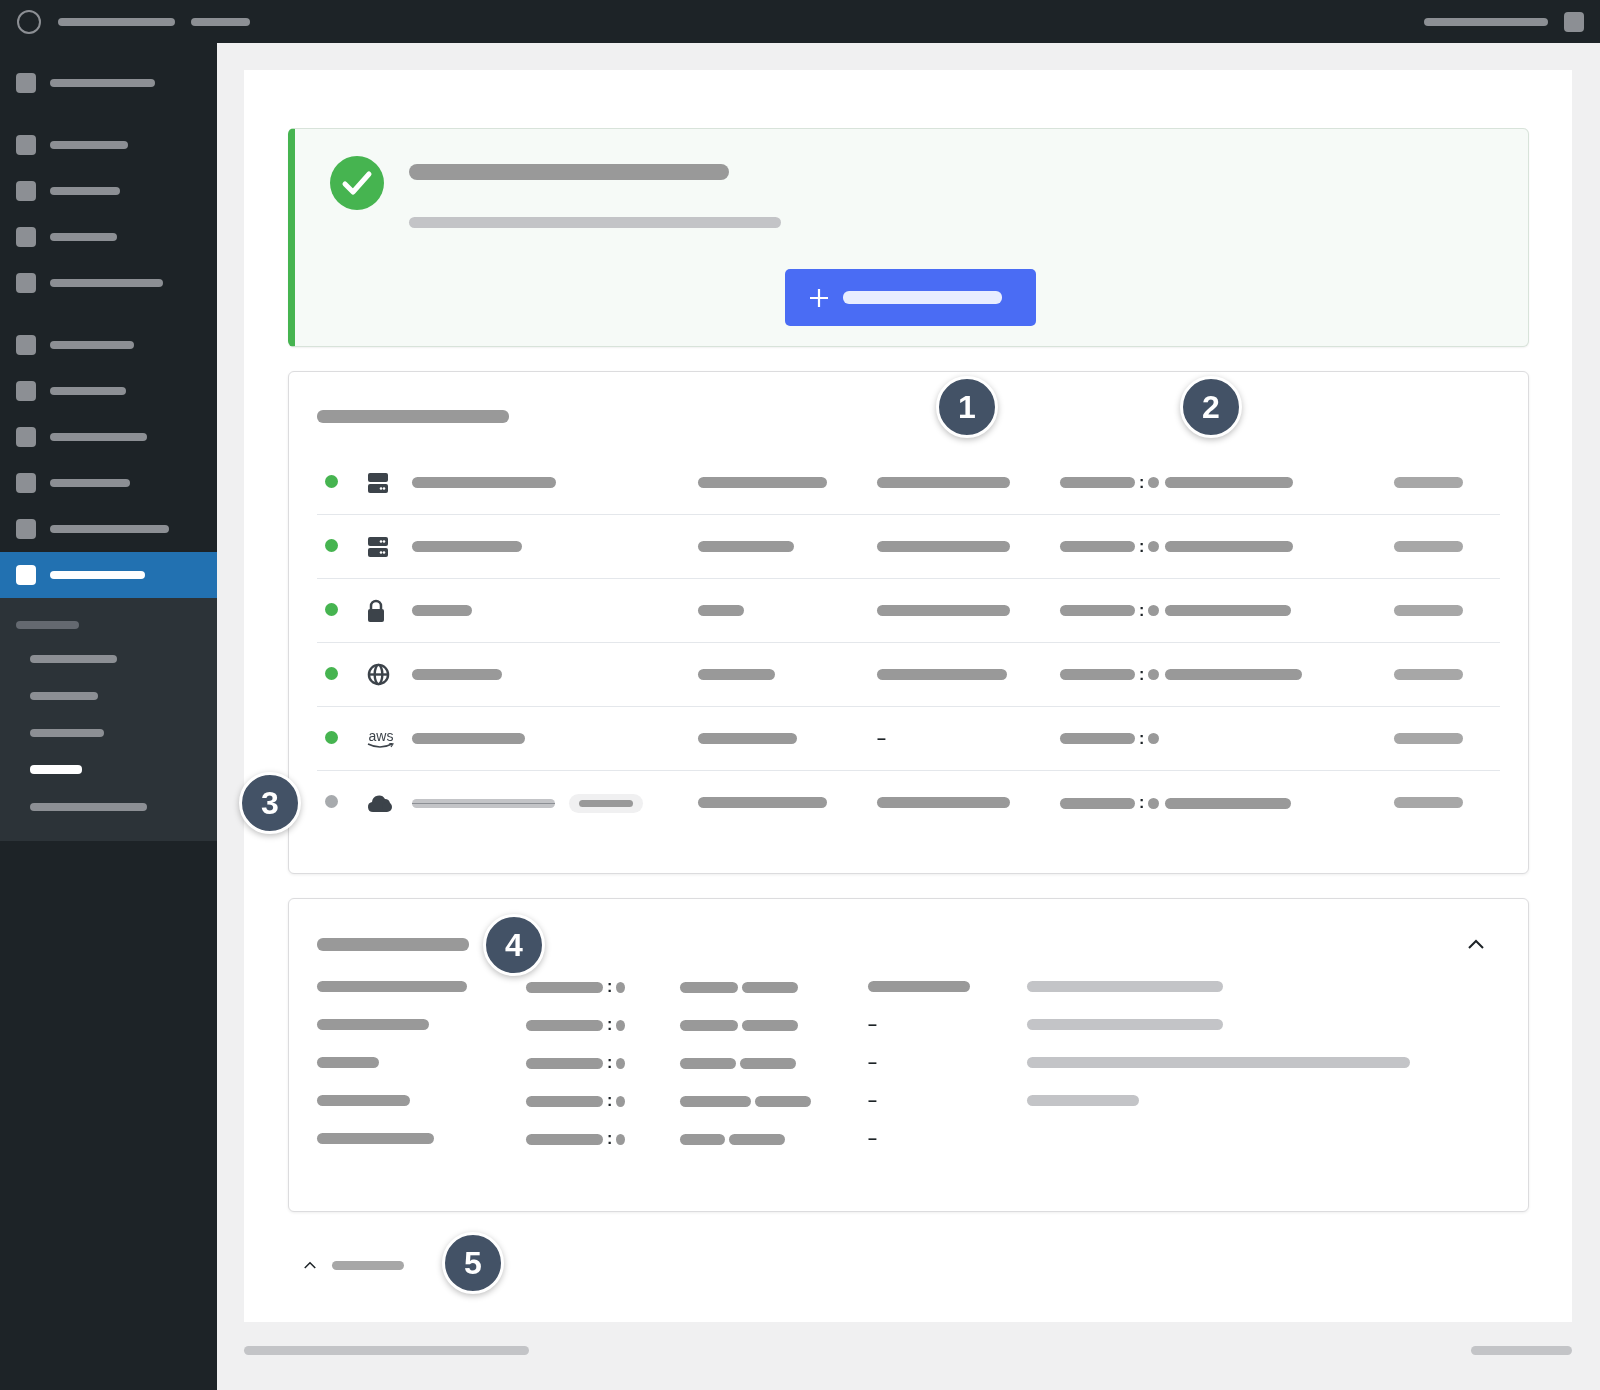  I want to click on avatar-icon, so click(1574, 21).